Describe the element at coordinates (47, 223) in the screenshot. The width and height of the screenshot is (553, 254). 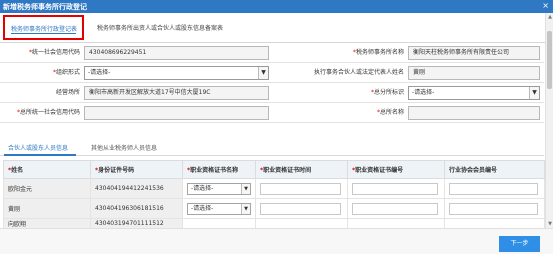
I see `cell-name: 向欧翔` at that location.